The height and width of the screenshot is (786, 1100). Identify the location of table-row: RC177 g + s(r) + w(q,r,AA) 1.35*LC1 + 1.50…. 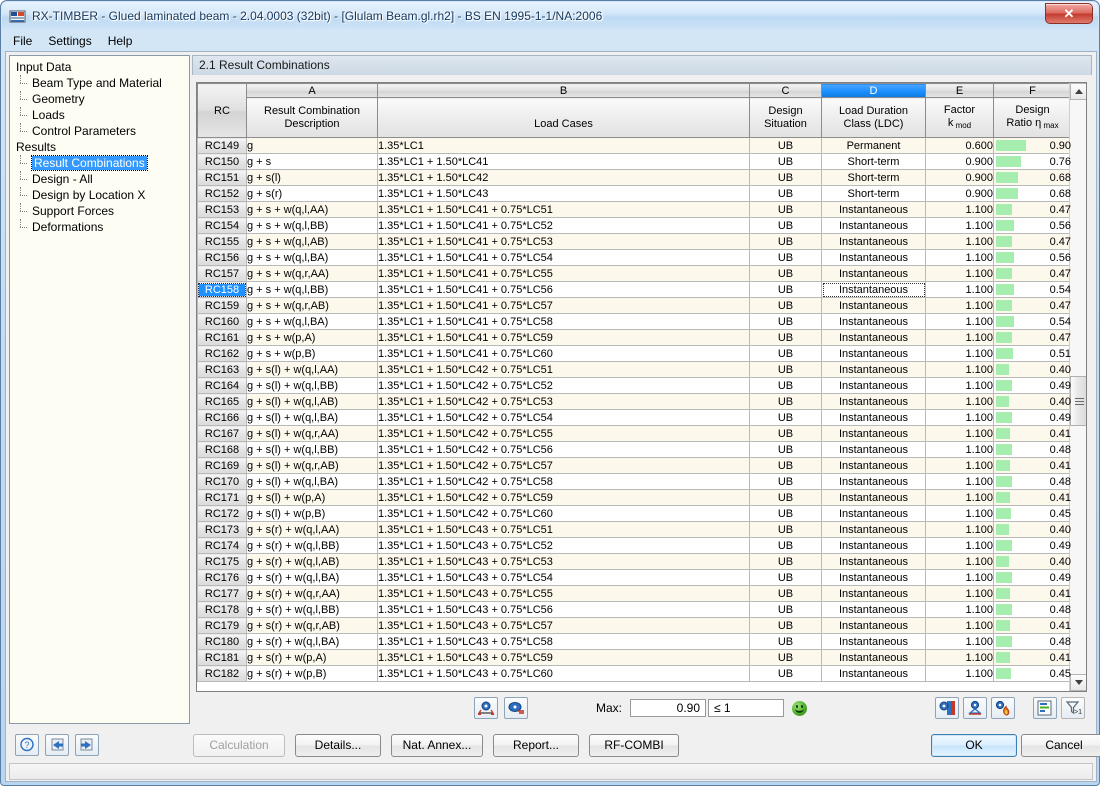
(634, 593).